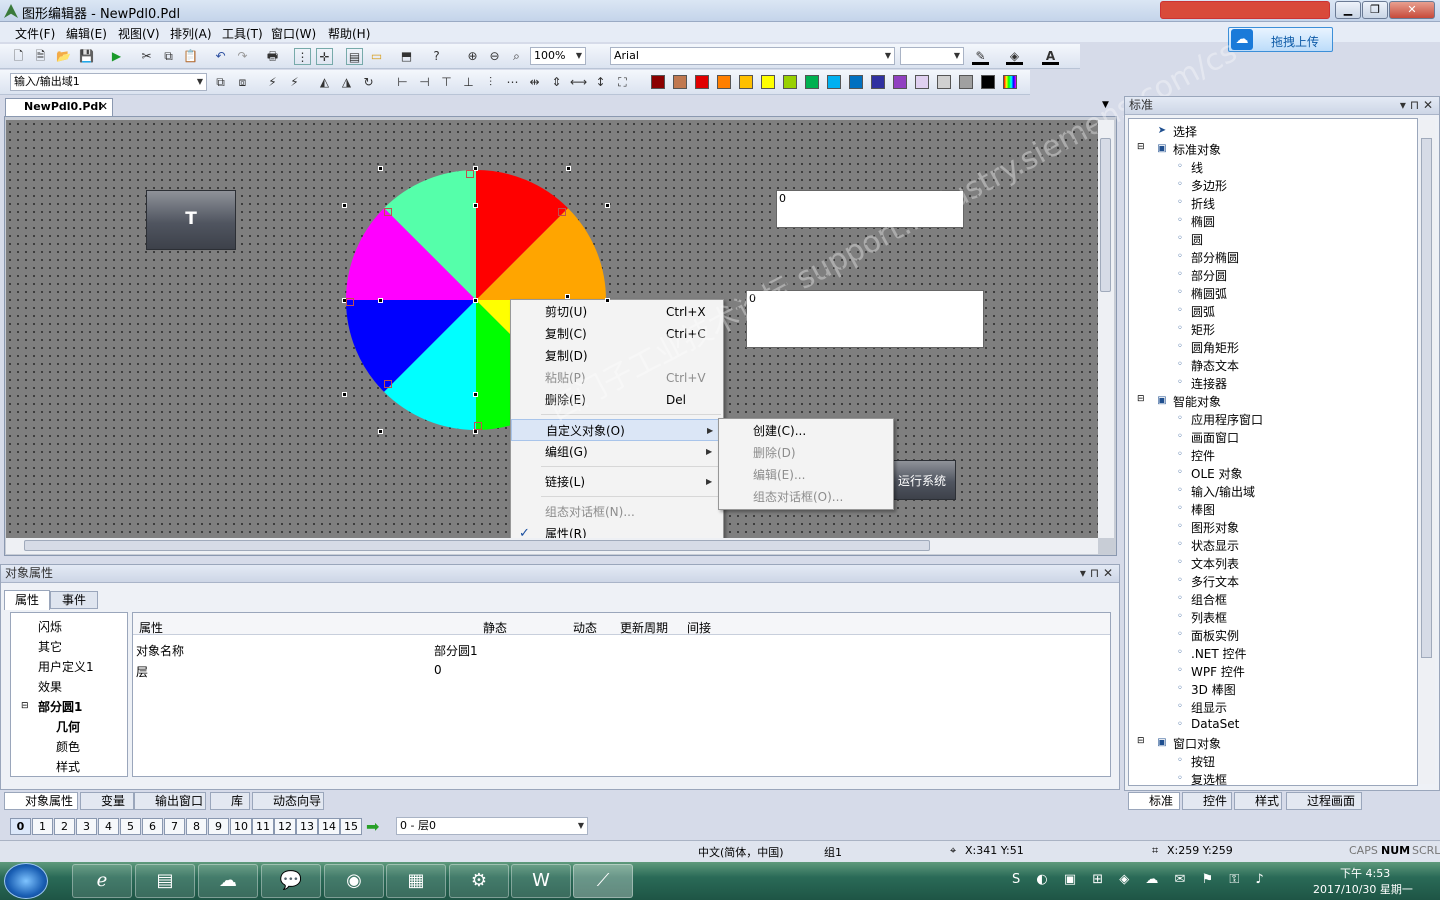 The width and height of the screenshot is (1440, 900). What do you see at coordinates (50, 626) in the screenshot?
I see `tree-item: 闪烁` at bounding box center [50, 626].